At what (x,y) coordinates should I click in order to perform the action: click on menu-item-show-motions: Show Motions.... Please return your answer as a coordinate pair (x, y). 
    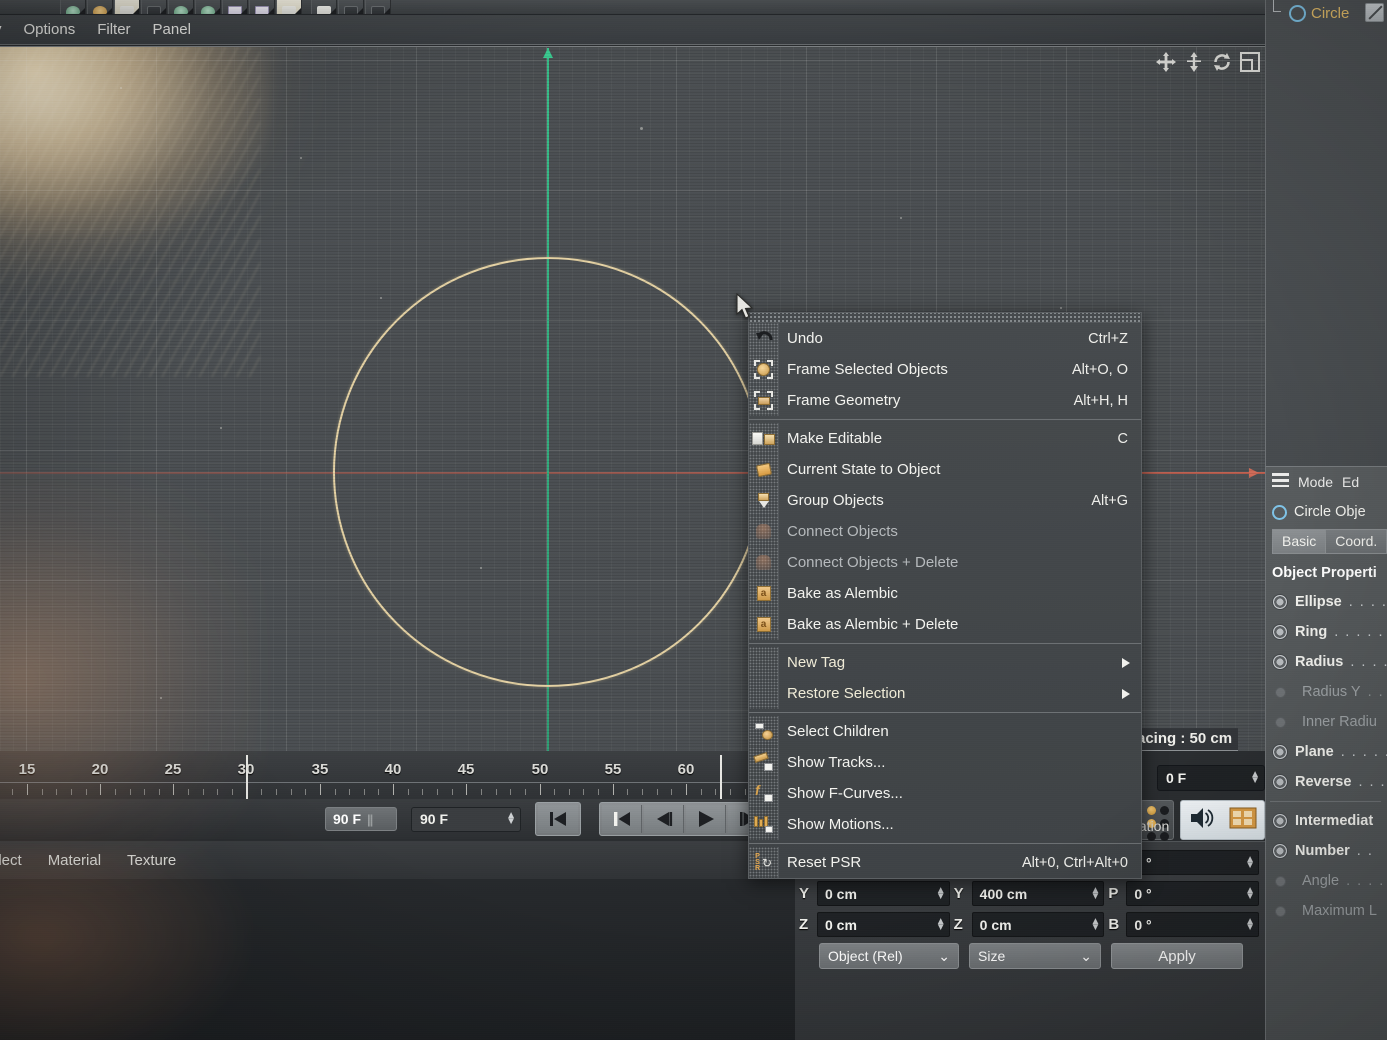
    Looking at the image, I should click on (945, 824).